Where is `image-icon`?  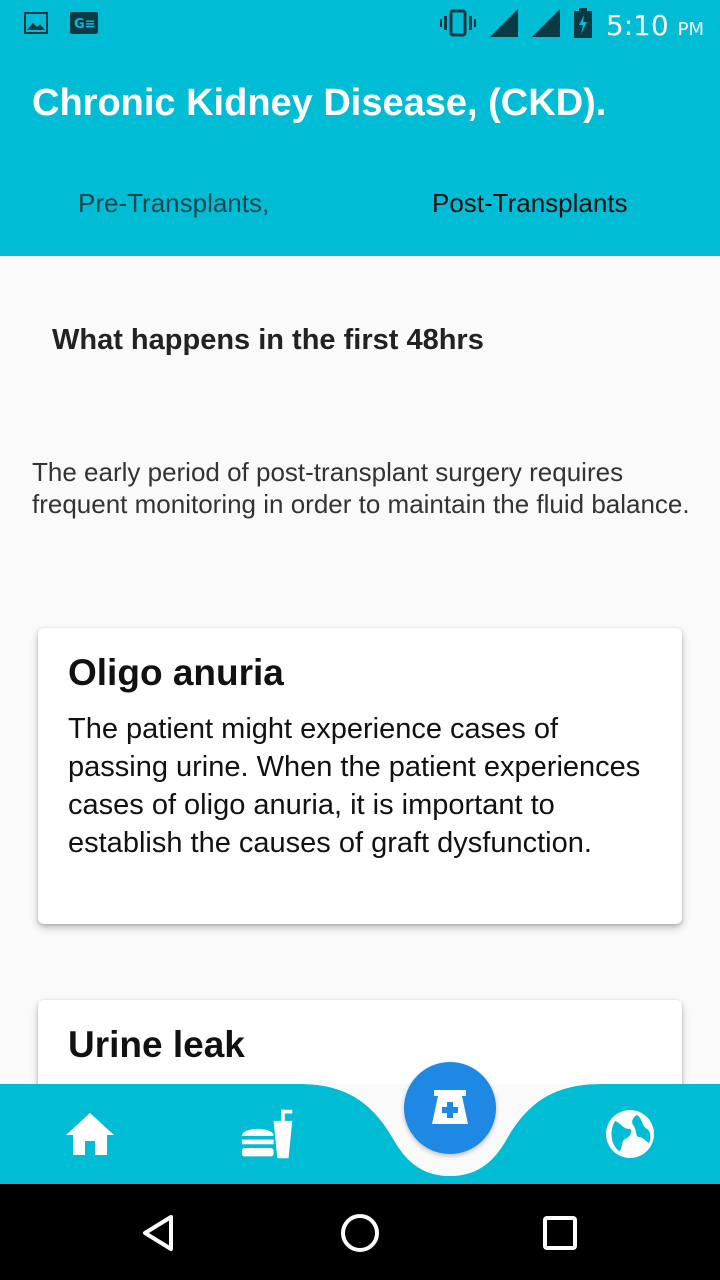
image-icon is located at coordinates (36, 25).